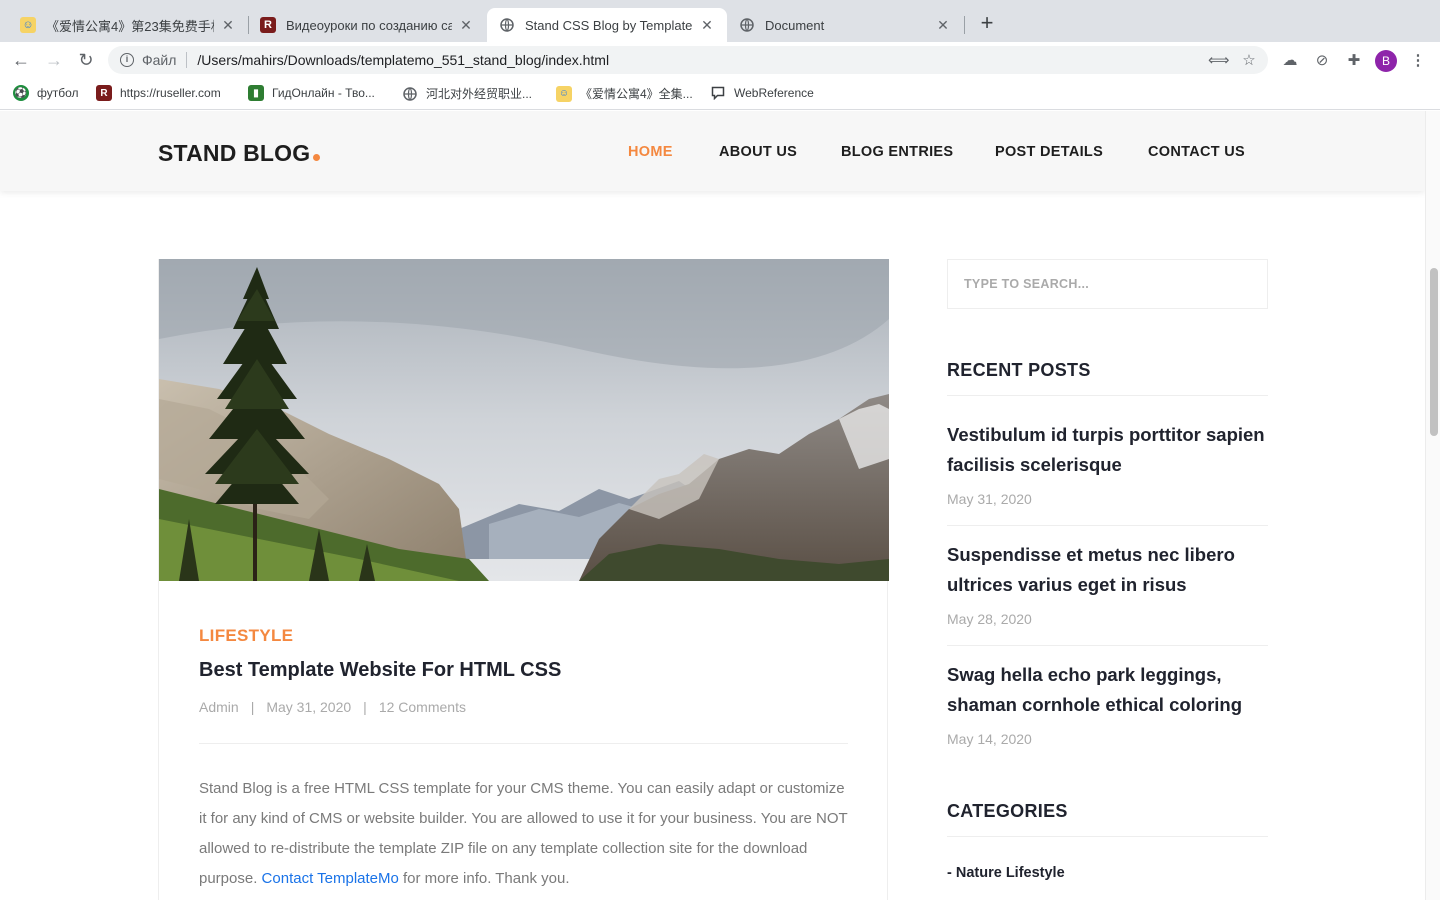  I want to click on tab-title: 《爱情公寓4》第23集免费手机在线观看, so click(130, 26).